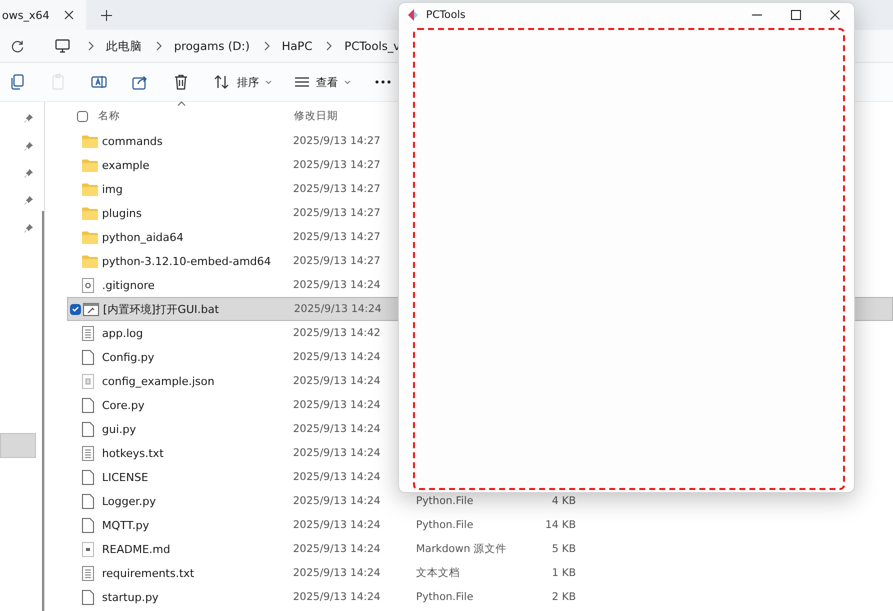 The height and width of the screenshot is (611, 893). What do you see at coordinates (480, 189) in the screenshot?
I see `file-row: img 2025/9/13 14:27` at bounding box center [480, 189].